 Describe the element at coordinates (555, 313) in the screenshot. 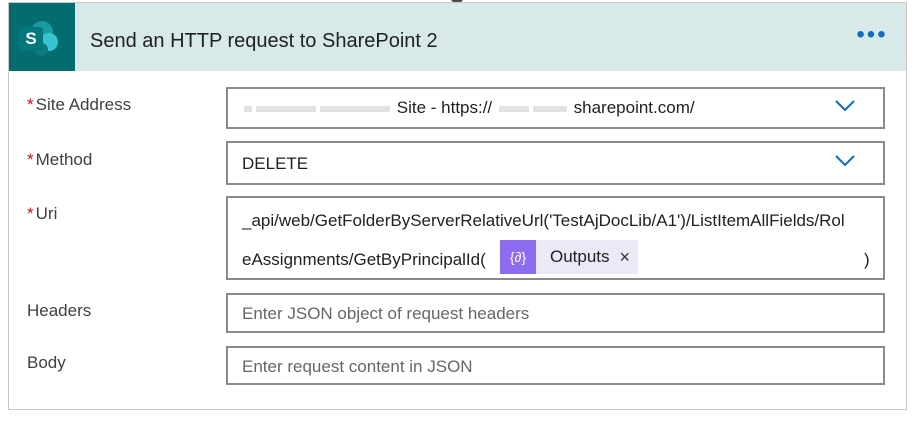

I see `headers-input: Enter JSON object of request headers` at that location.